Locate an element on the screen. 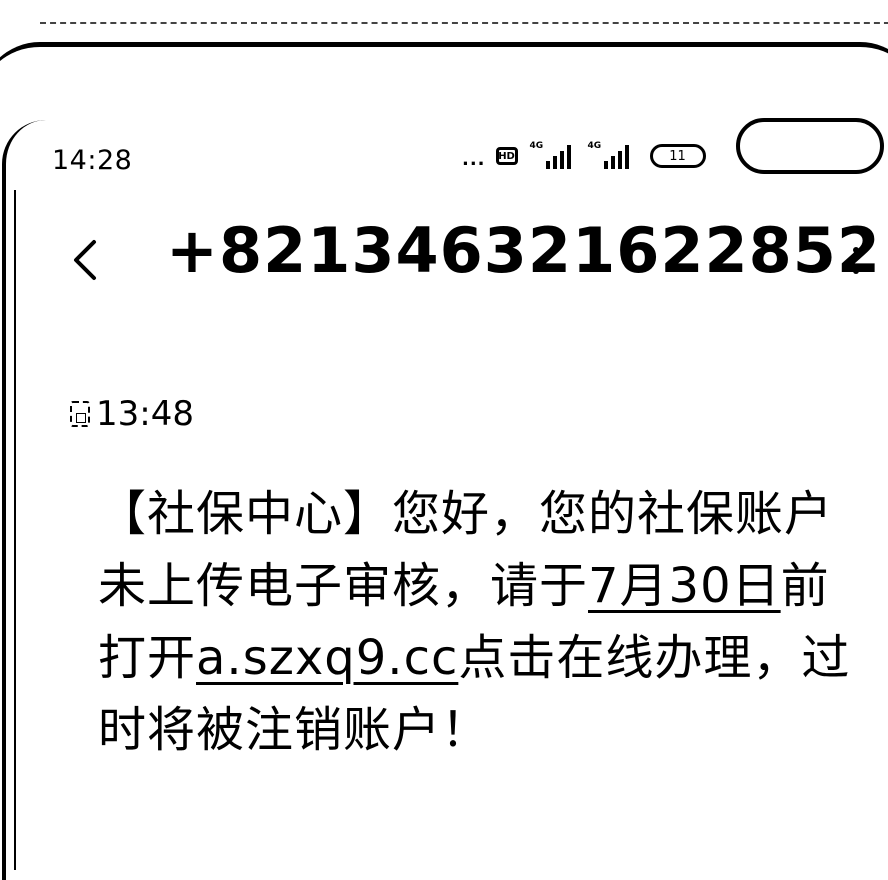  message-timestamp-row: 13:48 is located at coordinates (132, 414).